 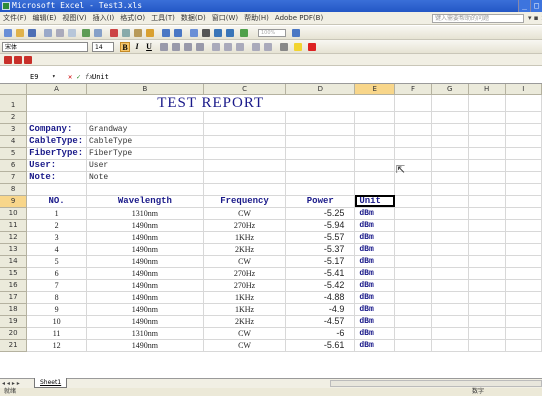 I want to click on cell-no: 3, so click(x=56, y=237).